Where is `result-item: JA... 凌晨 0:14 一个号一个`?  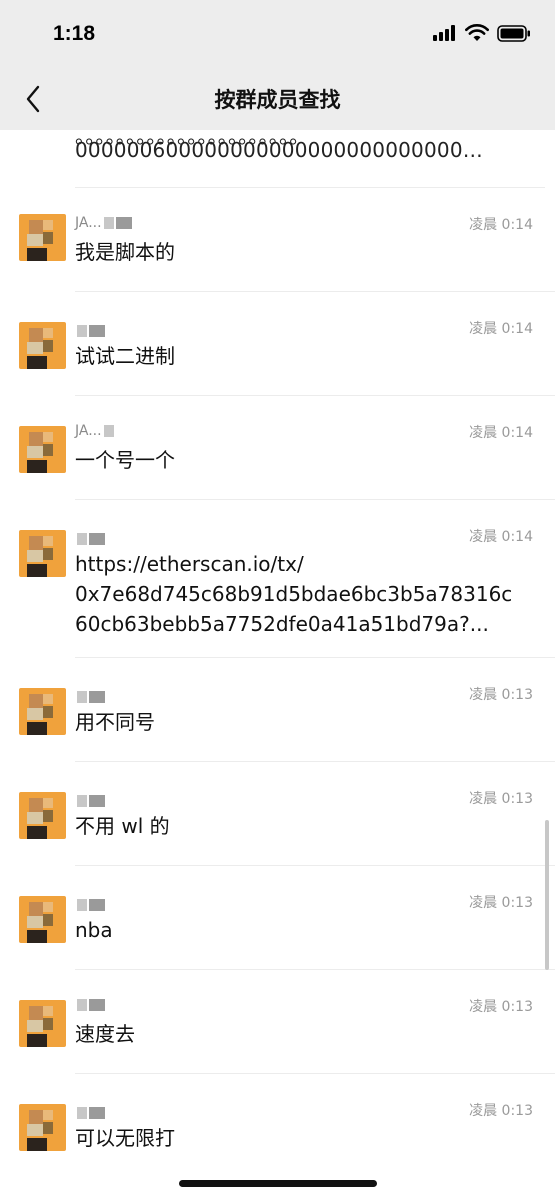 result-item: JA... 凌晨 0:14 一个号一个 is located at coordinates (277, 448).